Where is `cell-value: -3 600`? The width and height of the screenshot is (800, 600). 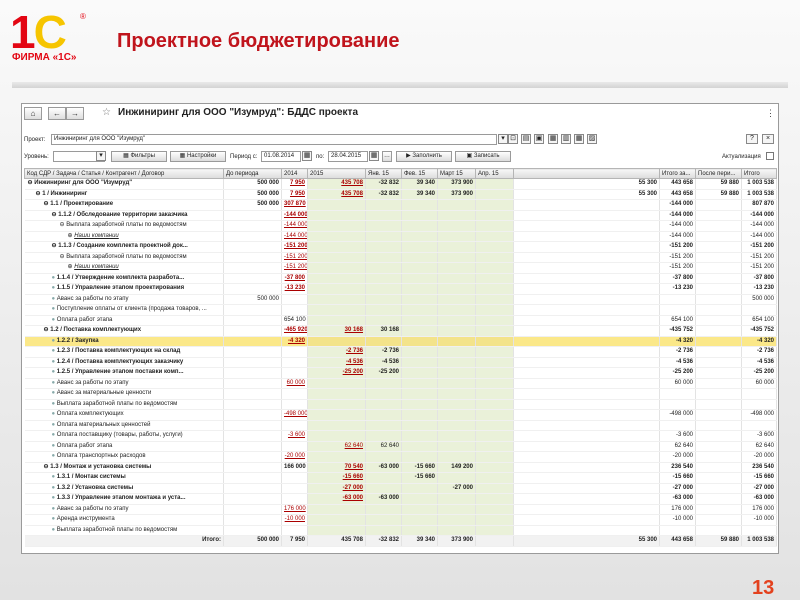
cell-value: -3 600 is located at coordinates (759, 436).